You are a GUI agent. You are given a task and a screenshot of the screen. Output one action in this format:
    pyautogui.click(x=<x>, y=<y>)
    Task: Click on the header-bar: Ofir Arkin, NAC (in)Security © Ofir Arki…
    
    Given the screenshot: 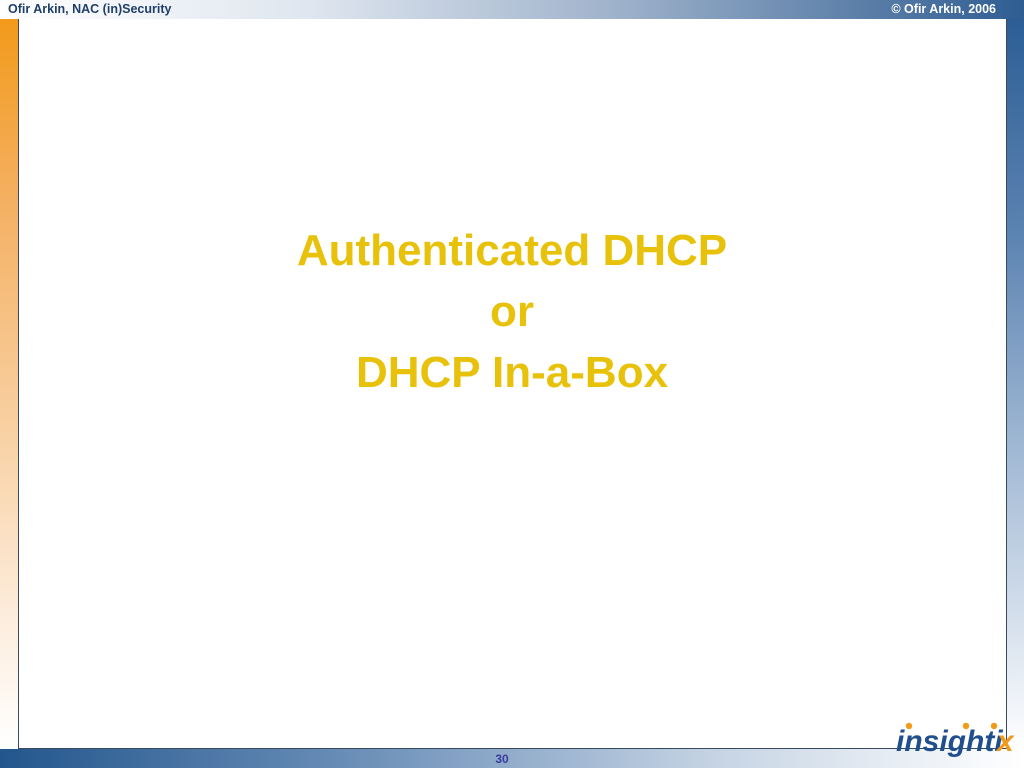 What is the action you would take?
    pyautogui.click(x=512, y=9)
    